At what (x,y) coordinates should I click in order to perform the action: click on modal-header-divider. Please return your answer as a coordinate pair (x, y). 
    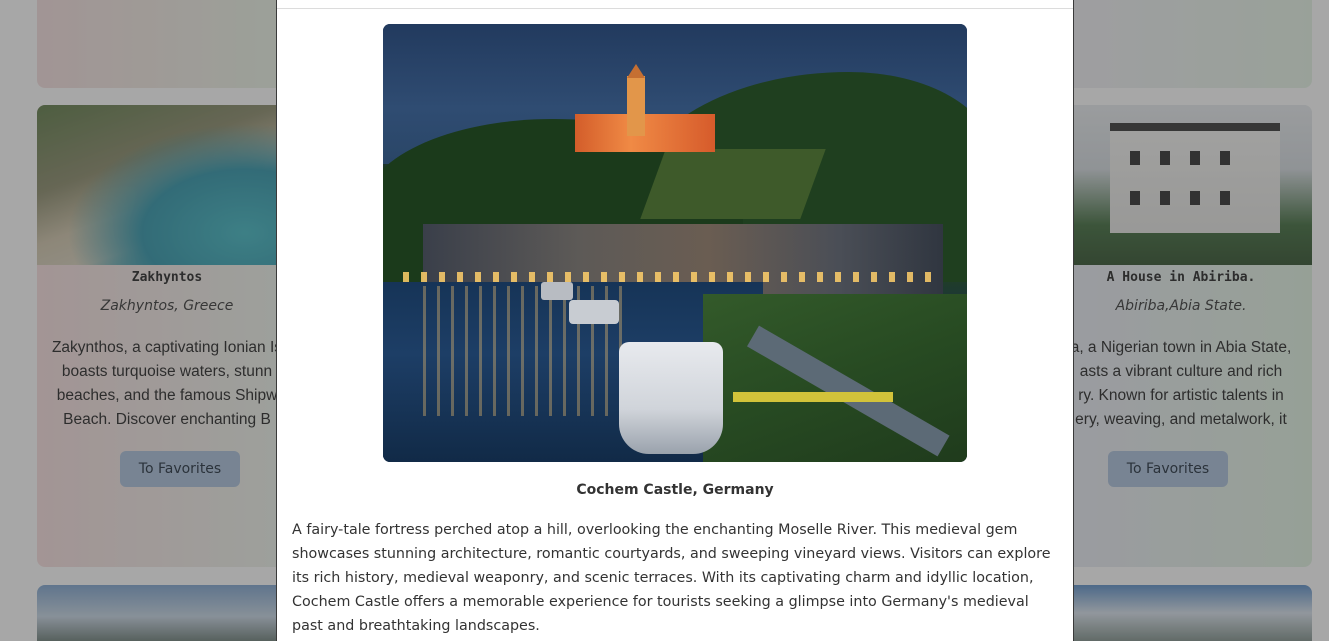
    Looking at the image, I should click on (675, 8).